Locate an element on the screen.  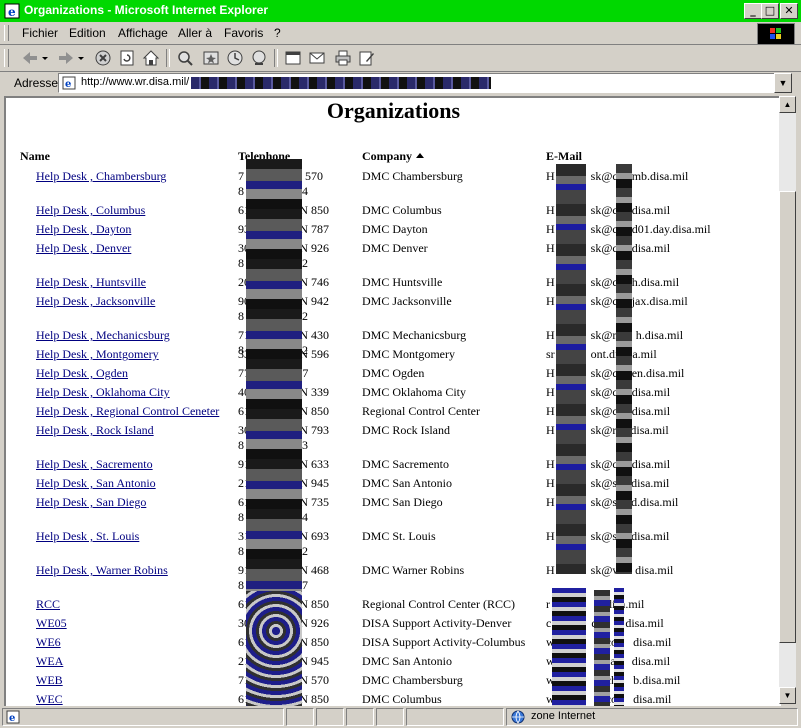
maximize-button: □ is located at coordinates (770, 11).